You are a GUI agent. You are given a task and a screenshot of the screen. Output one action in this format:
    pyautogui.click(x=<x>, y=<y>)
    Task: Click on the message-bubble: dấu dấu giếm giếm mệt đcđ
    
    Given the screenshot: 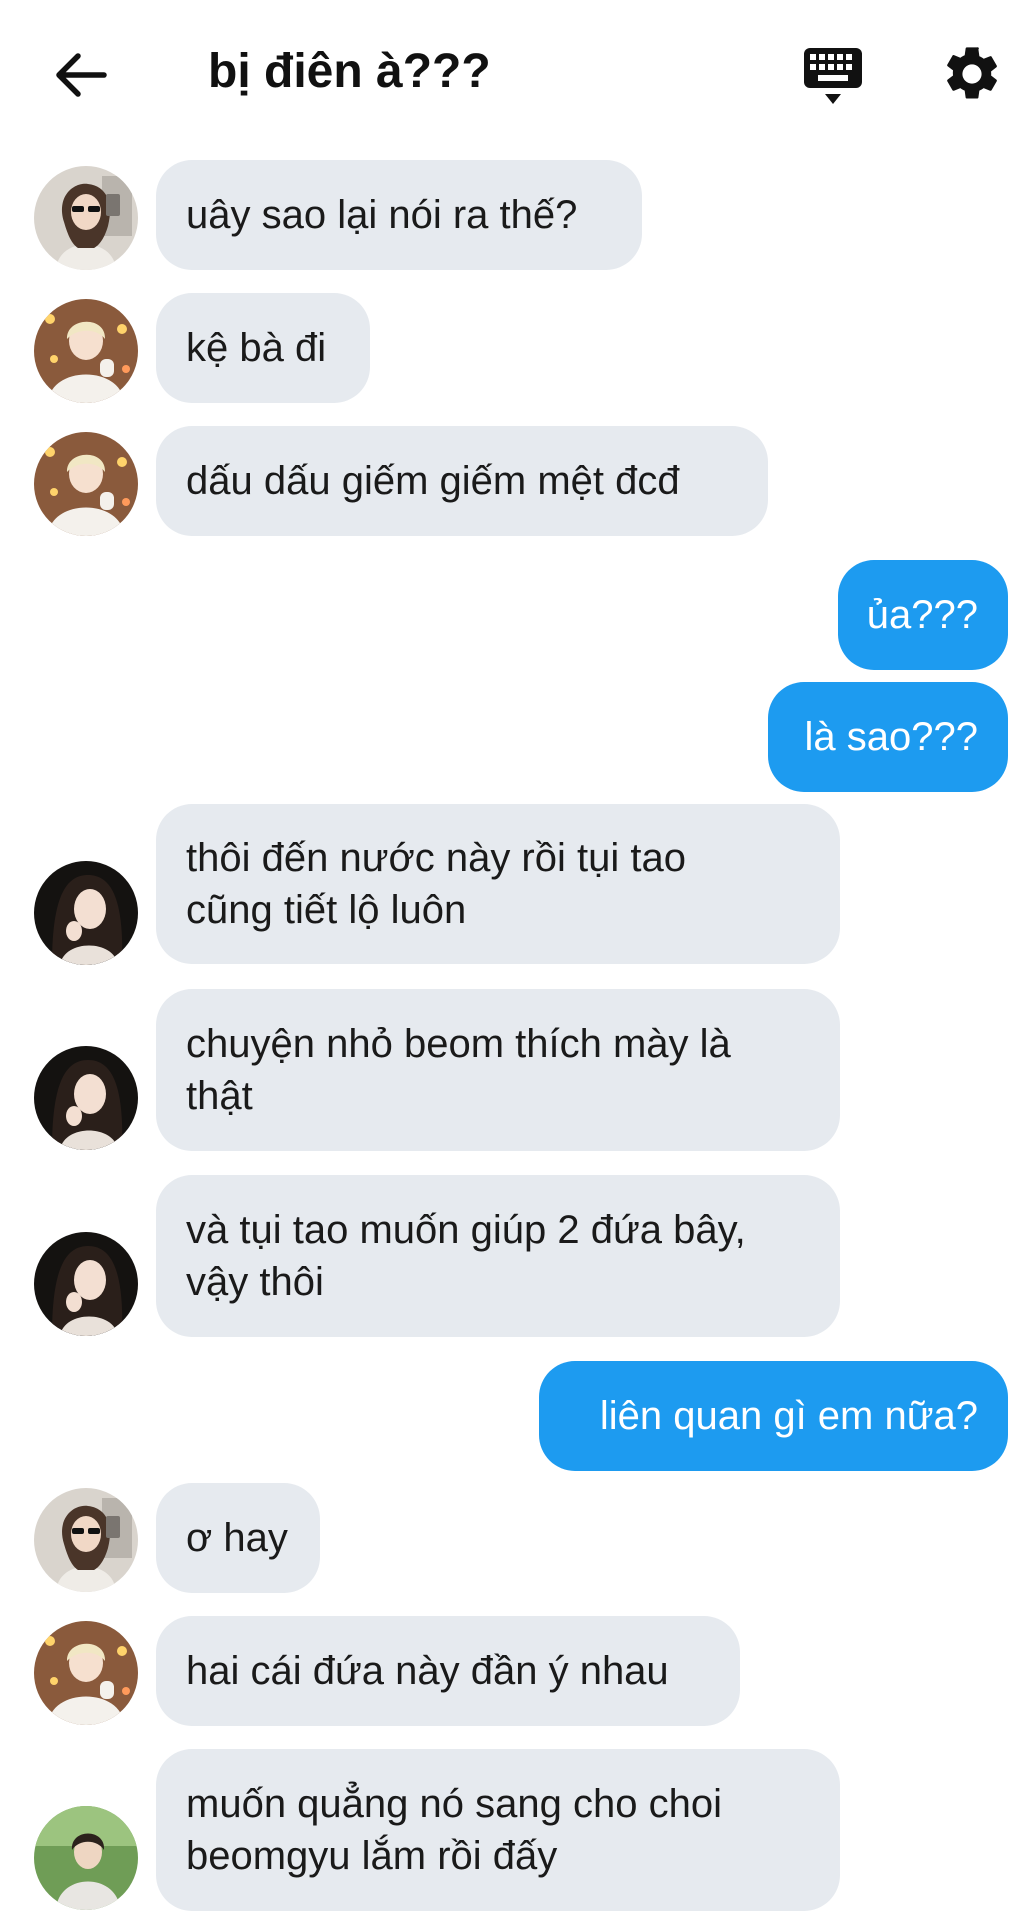 What is the action you would take?
    pyautogui.click(x=462, y=481)
    